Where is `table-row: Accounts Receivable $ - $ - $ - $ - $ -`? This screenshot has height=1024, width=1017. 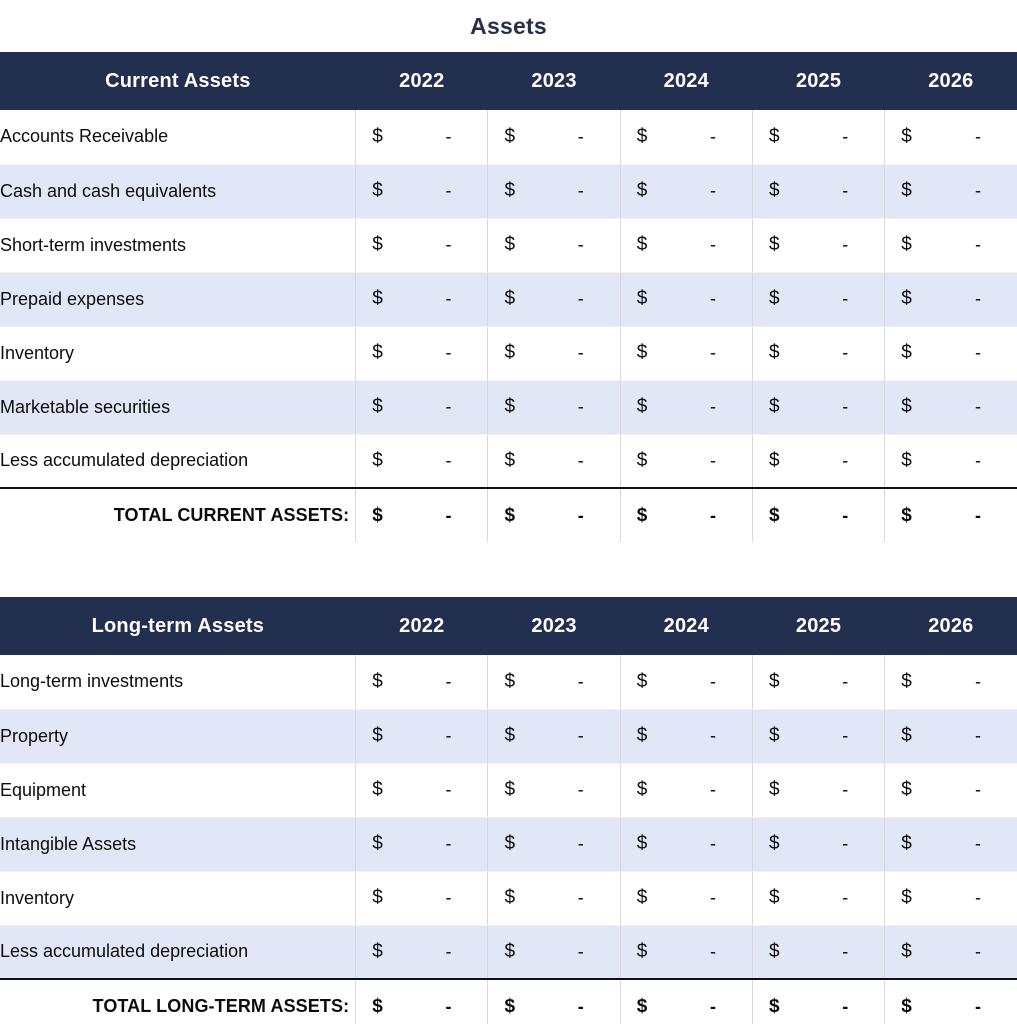
table-row: Accounts Receivable $ - $ - $ - $ - $ - is located at coordinates (508, 137).